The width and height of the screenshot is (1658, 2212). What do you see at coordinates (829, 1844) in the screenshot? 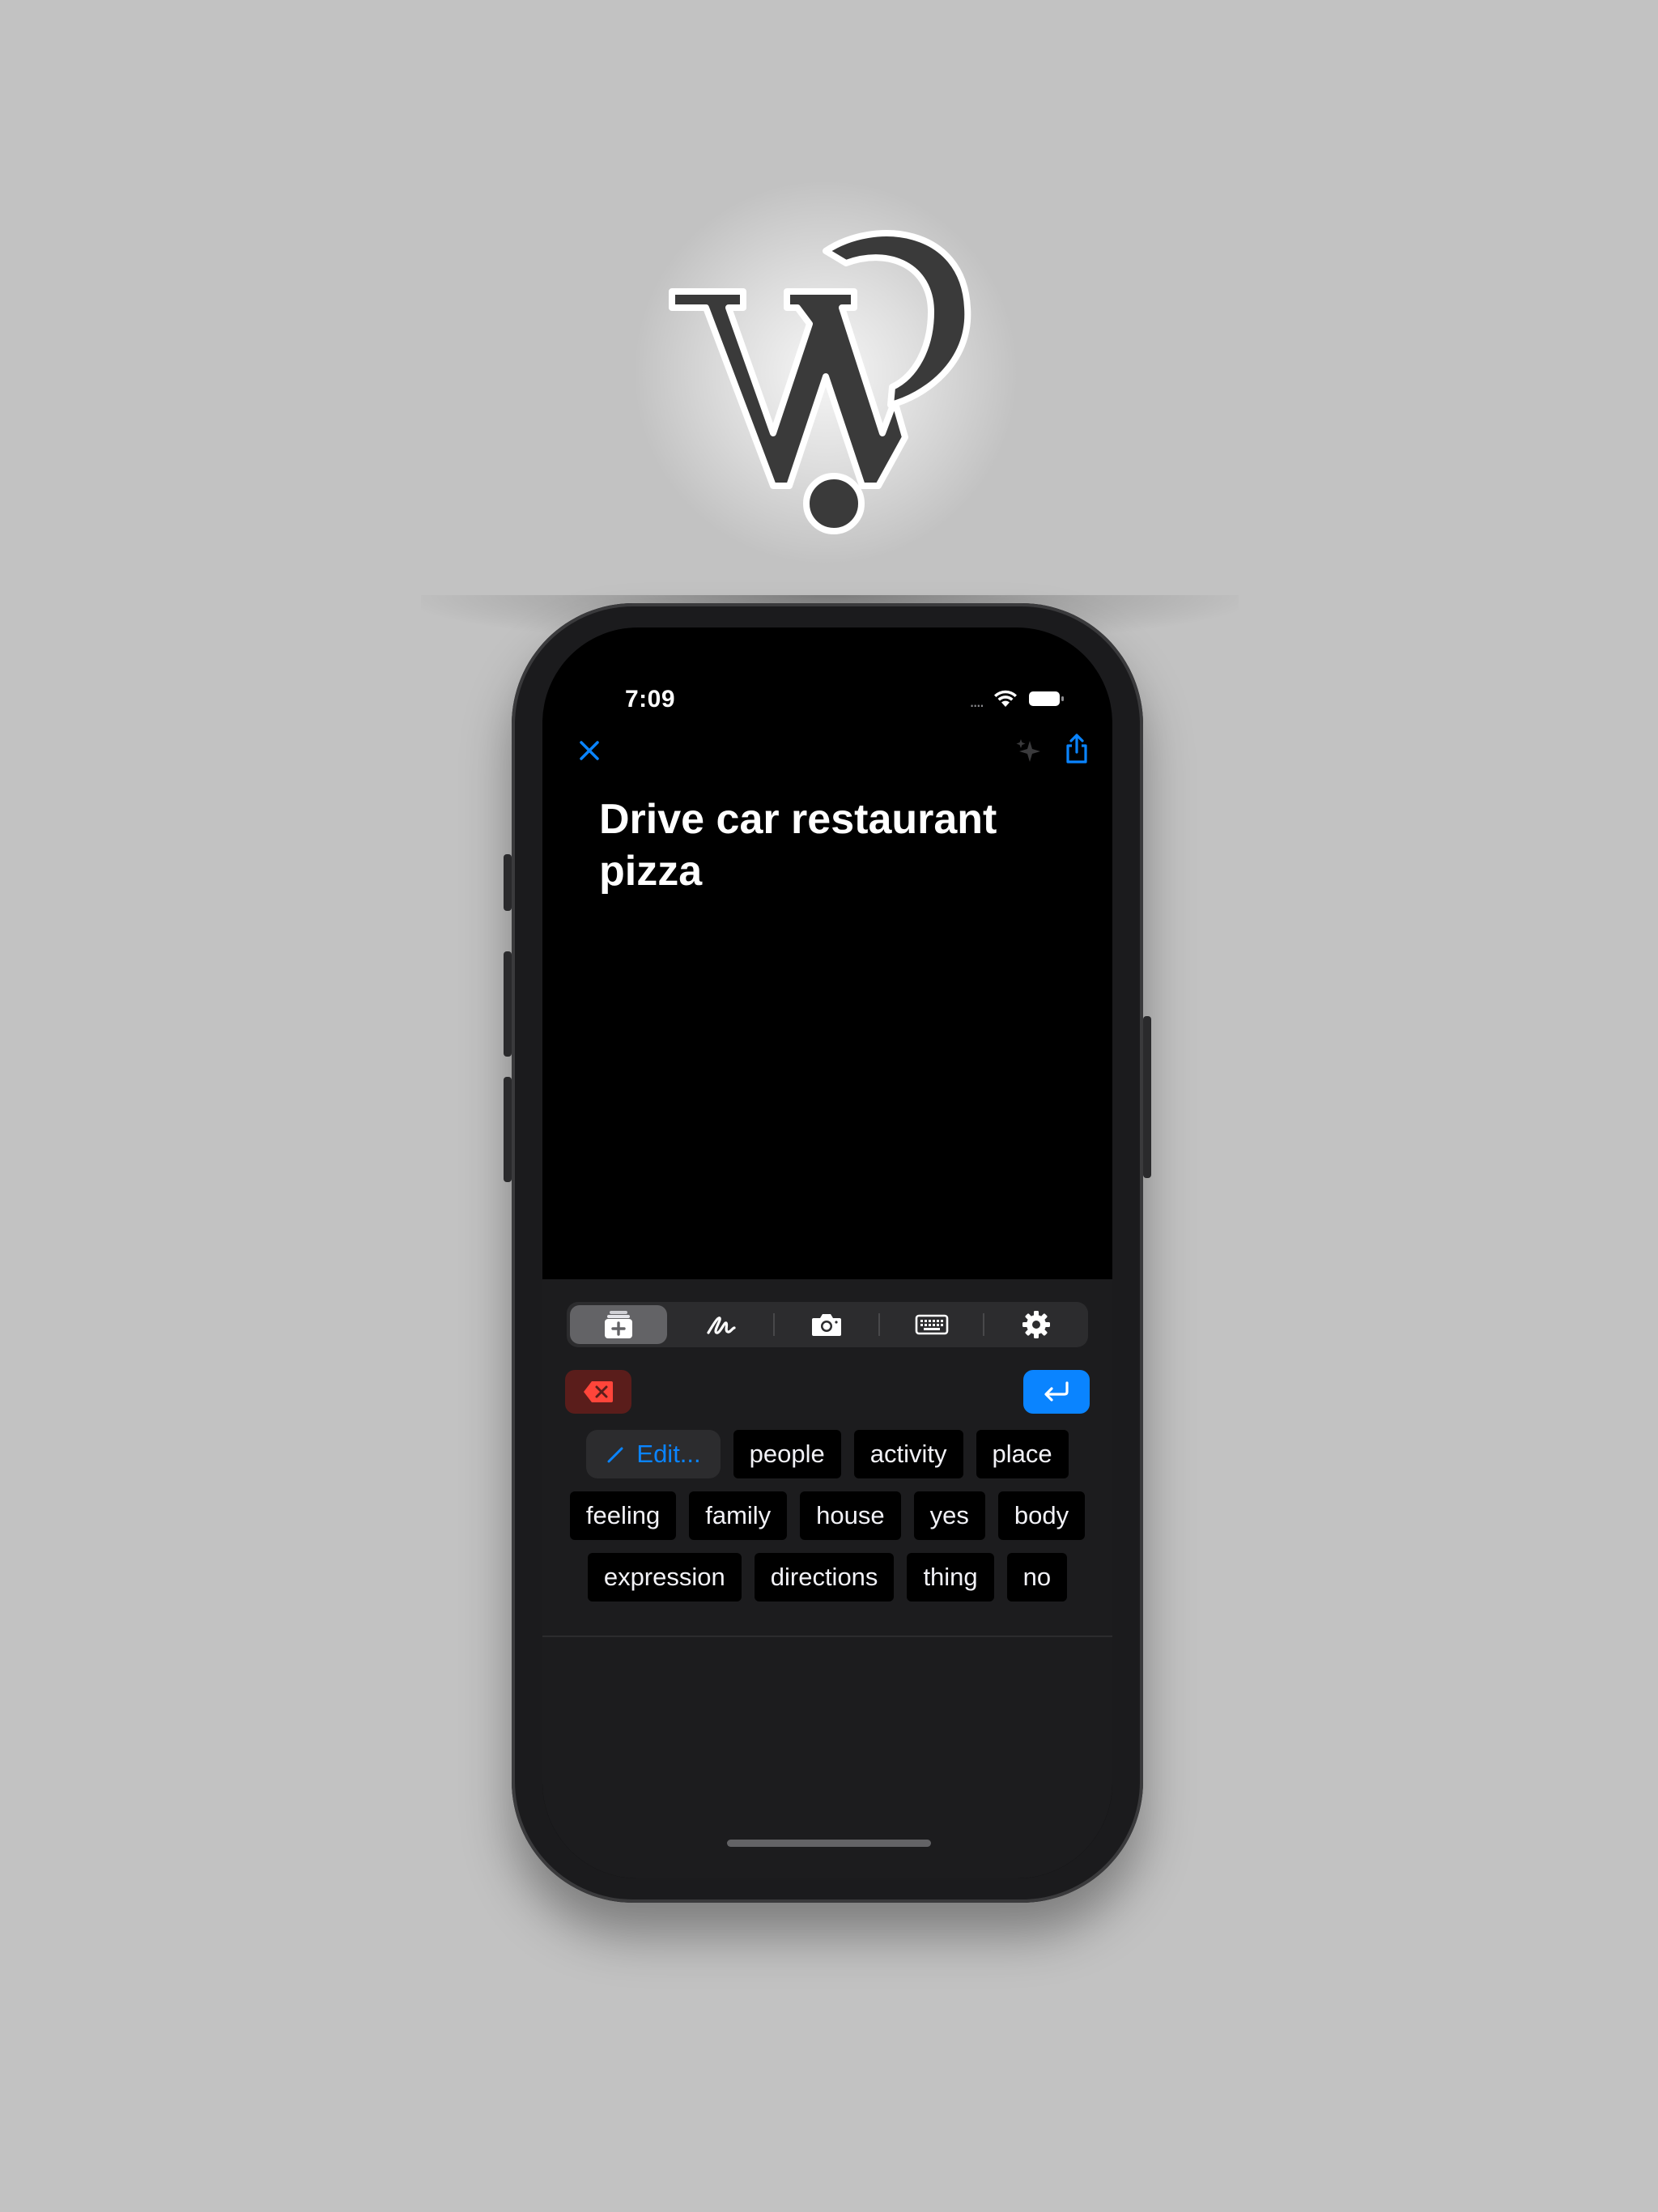
I see `home-indicator` at bounding box center [829, 1844].